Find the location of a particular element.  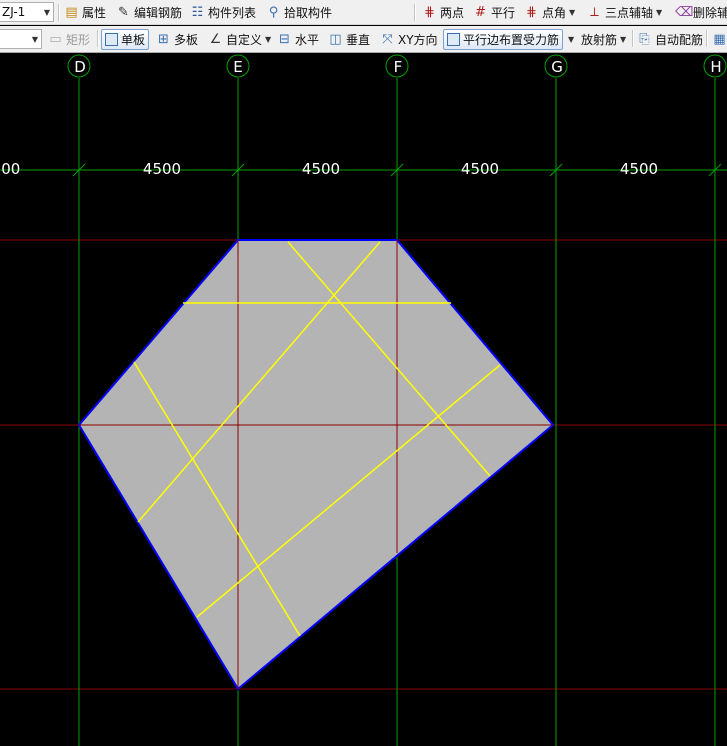

member-list-label: 构件列表 is located at coordinates (232, 12).